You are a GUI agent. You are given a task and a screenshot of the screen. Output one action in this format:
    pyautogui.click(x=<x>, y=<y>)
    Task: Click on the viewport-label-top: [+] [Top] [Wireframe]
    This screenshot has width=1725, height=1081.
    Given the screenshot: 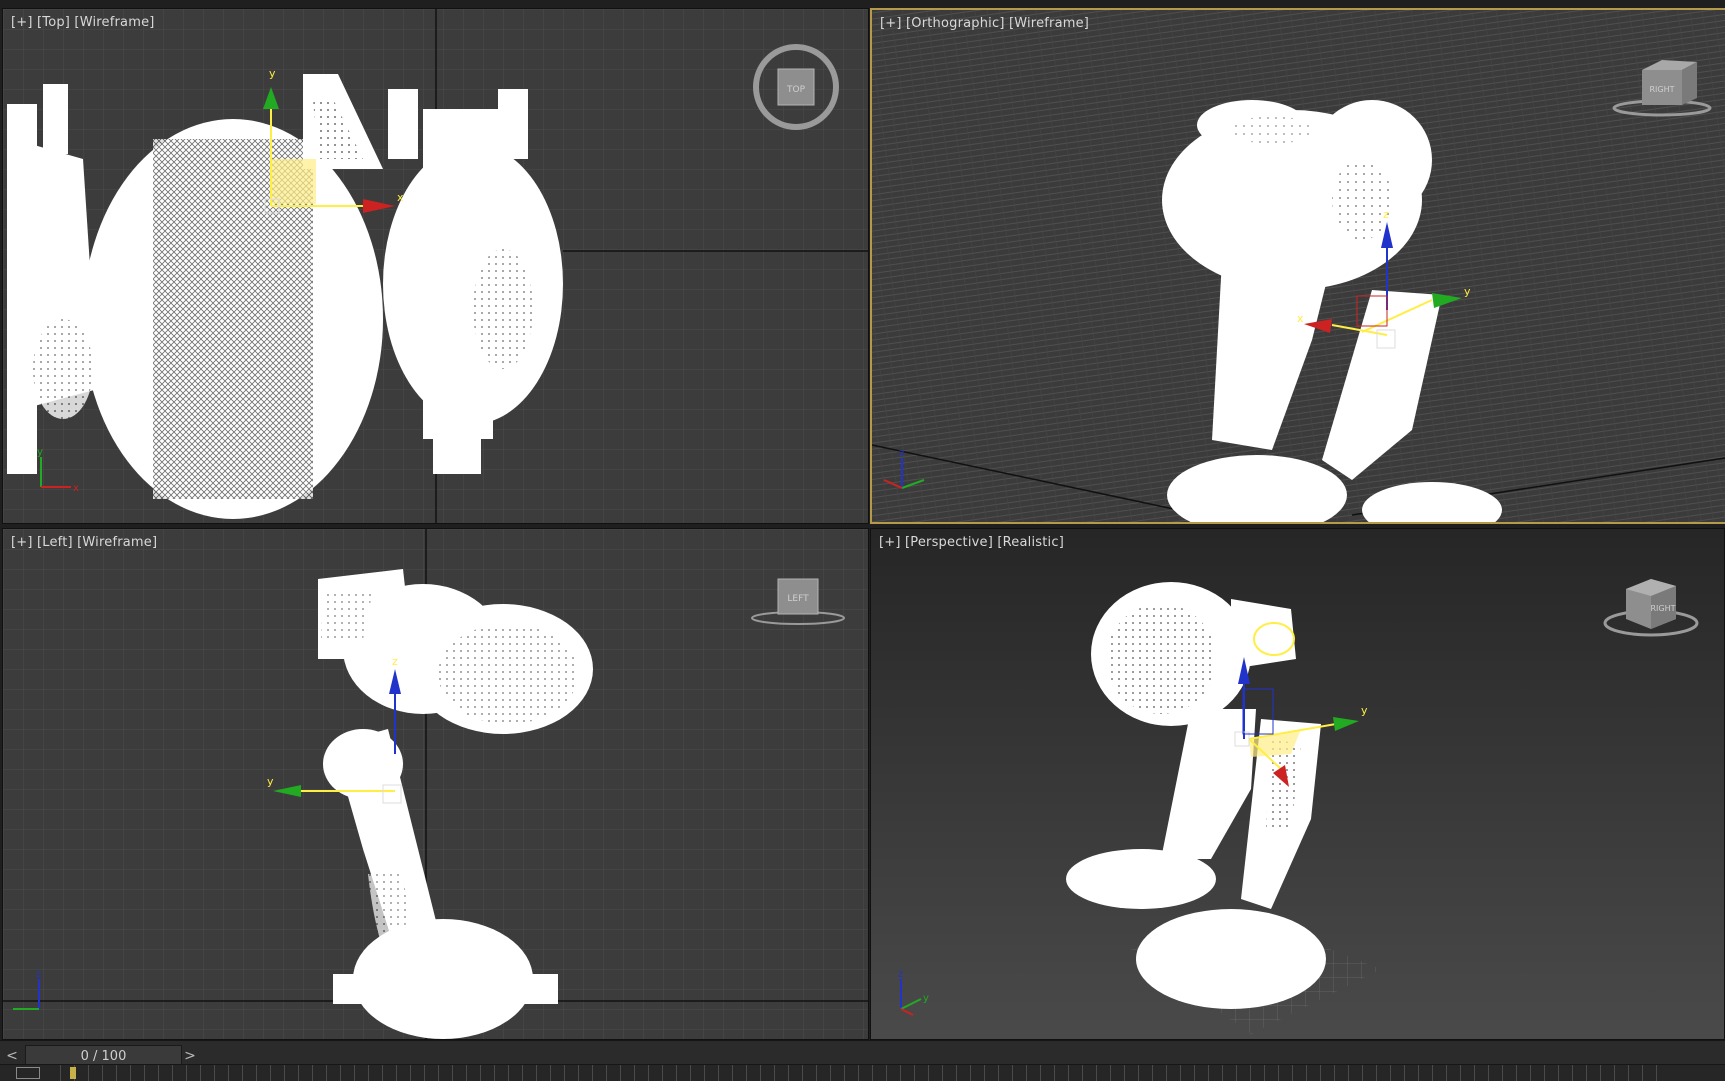 What is the action you would take?
    pyautogui.click(x=83, y=22)
    